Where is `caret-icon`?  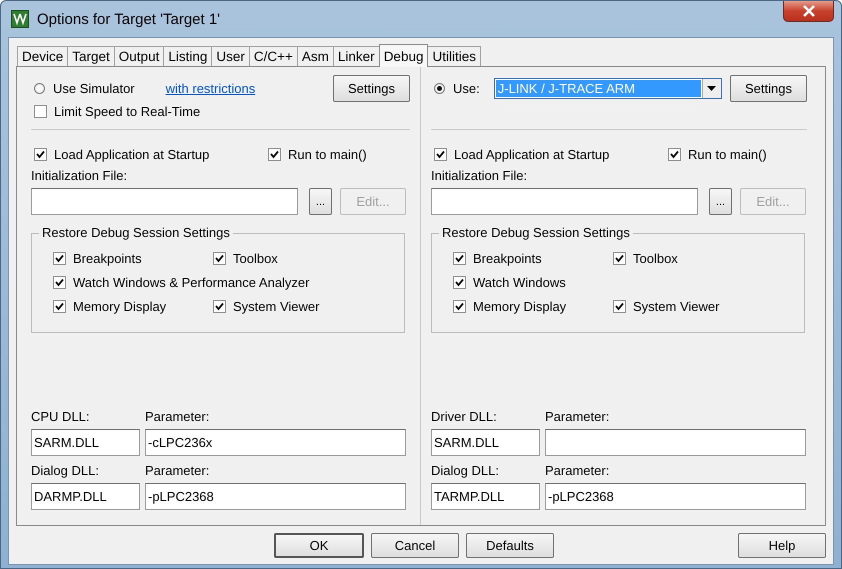 caret-icon is located at coordinates (711, 88).